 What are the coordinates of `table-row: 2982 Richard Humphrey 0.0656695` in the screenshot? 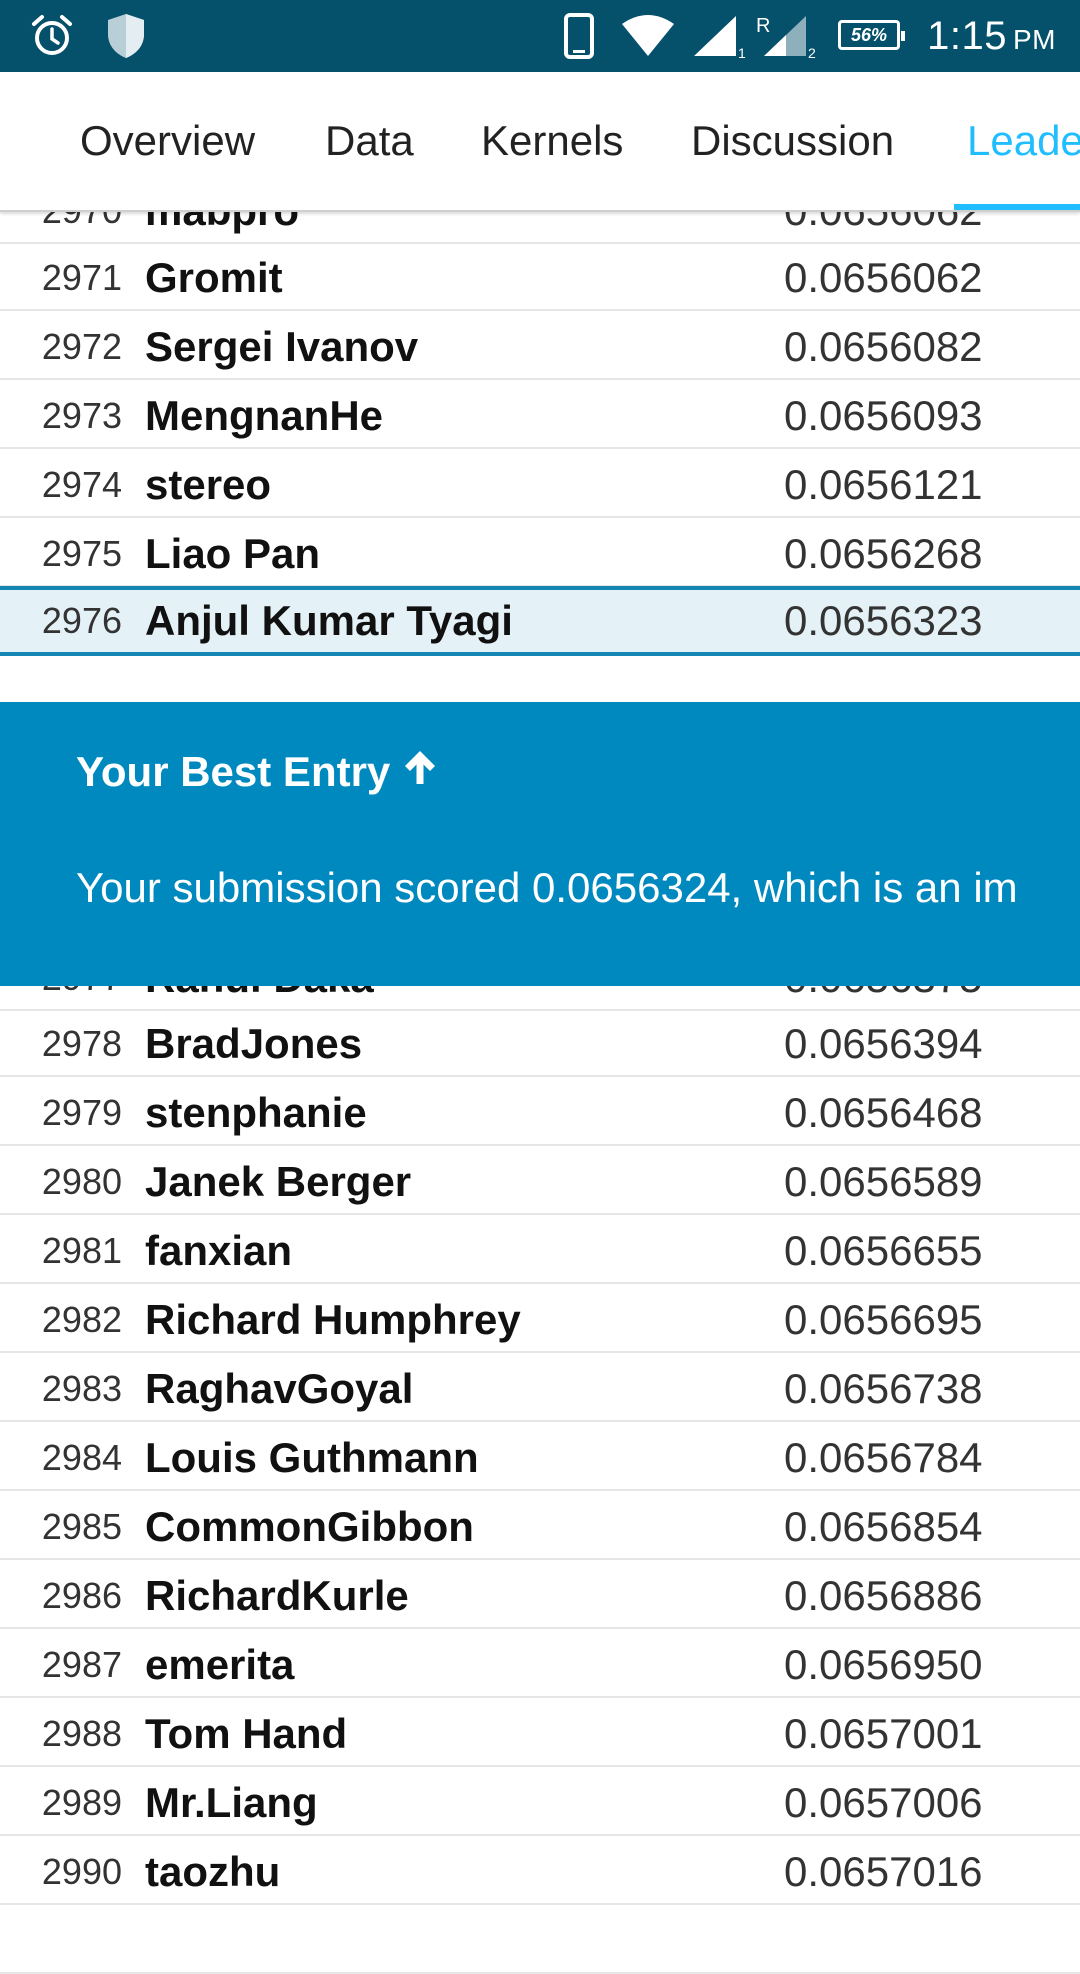 It's located at (540, 1319).